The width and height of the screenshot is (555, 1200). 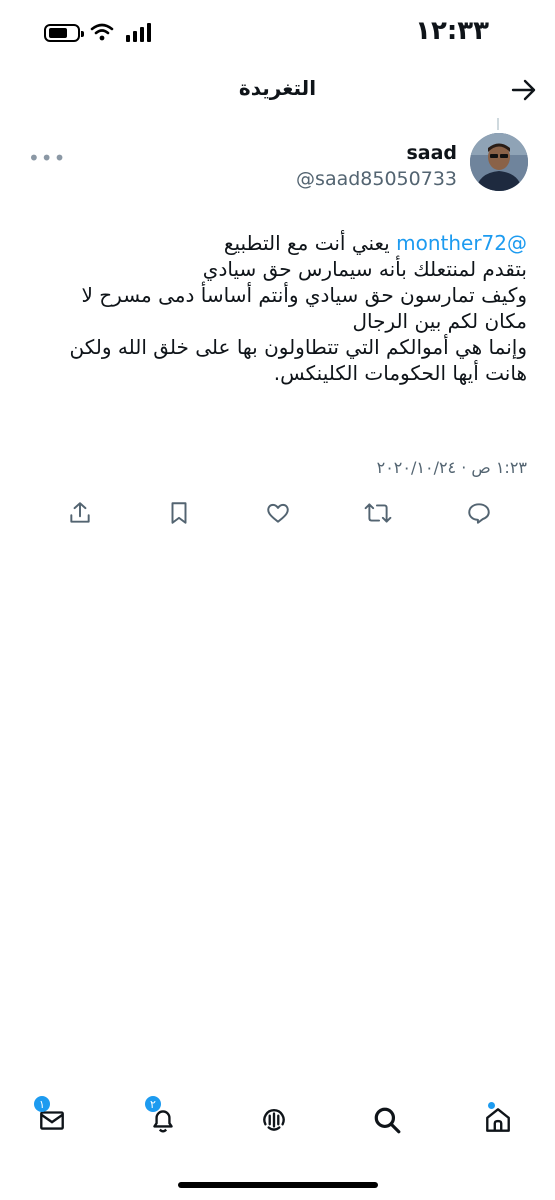 I want to click on mention-link: @monther72, so click(x=461, y=243).